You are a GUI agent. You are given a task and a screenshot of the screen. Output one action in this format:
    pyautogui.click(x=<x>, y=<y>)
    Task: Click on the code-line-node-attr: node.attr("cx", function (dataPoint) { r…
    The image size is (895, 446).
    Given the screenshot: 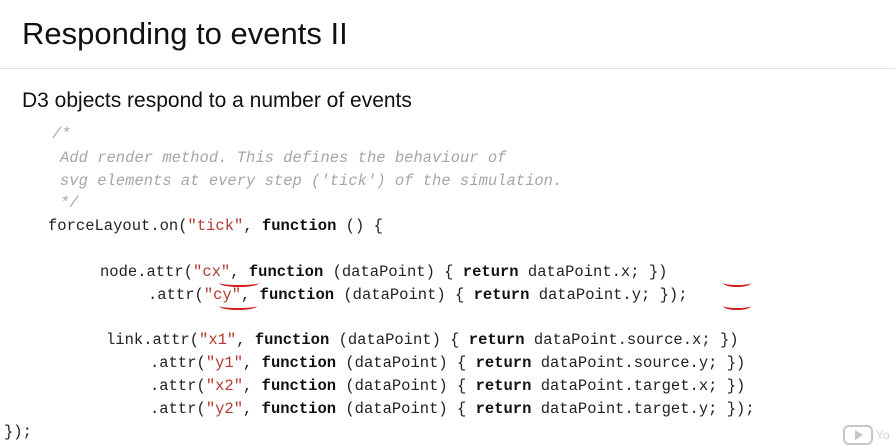 What is the action you would take?
    pyautogui.click(x=383, y=272)
    